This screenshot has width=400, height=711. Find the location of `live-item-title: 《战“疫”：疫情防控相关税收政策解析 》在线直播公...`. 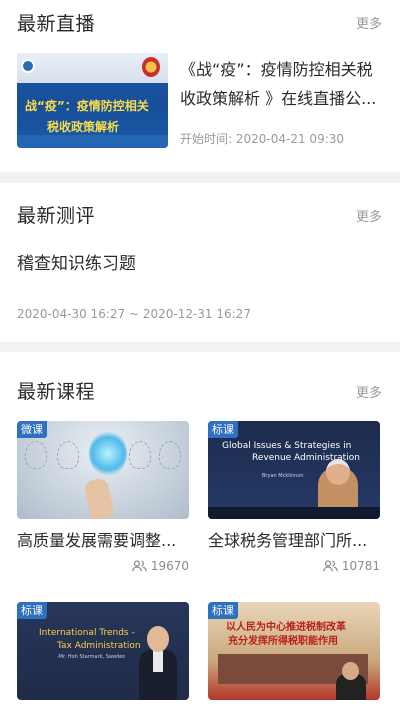

live-item-title: 《战“疫”：疫情防控相关税收政策解析 》在线直播公... is located at coordinates (282, 84).